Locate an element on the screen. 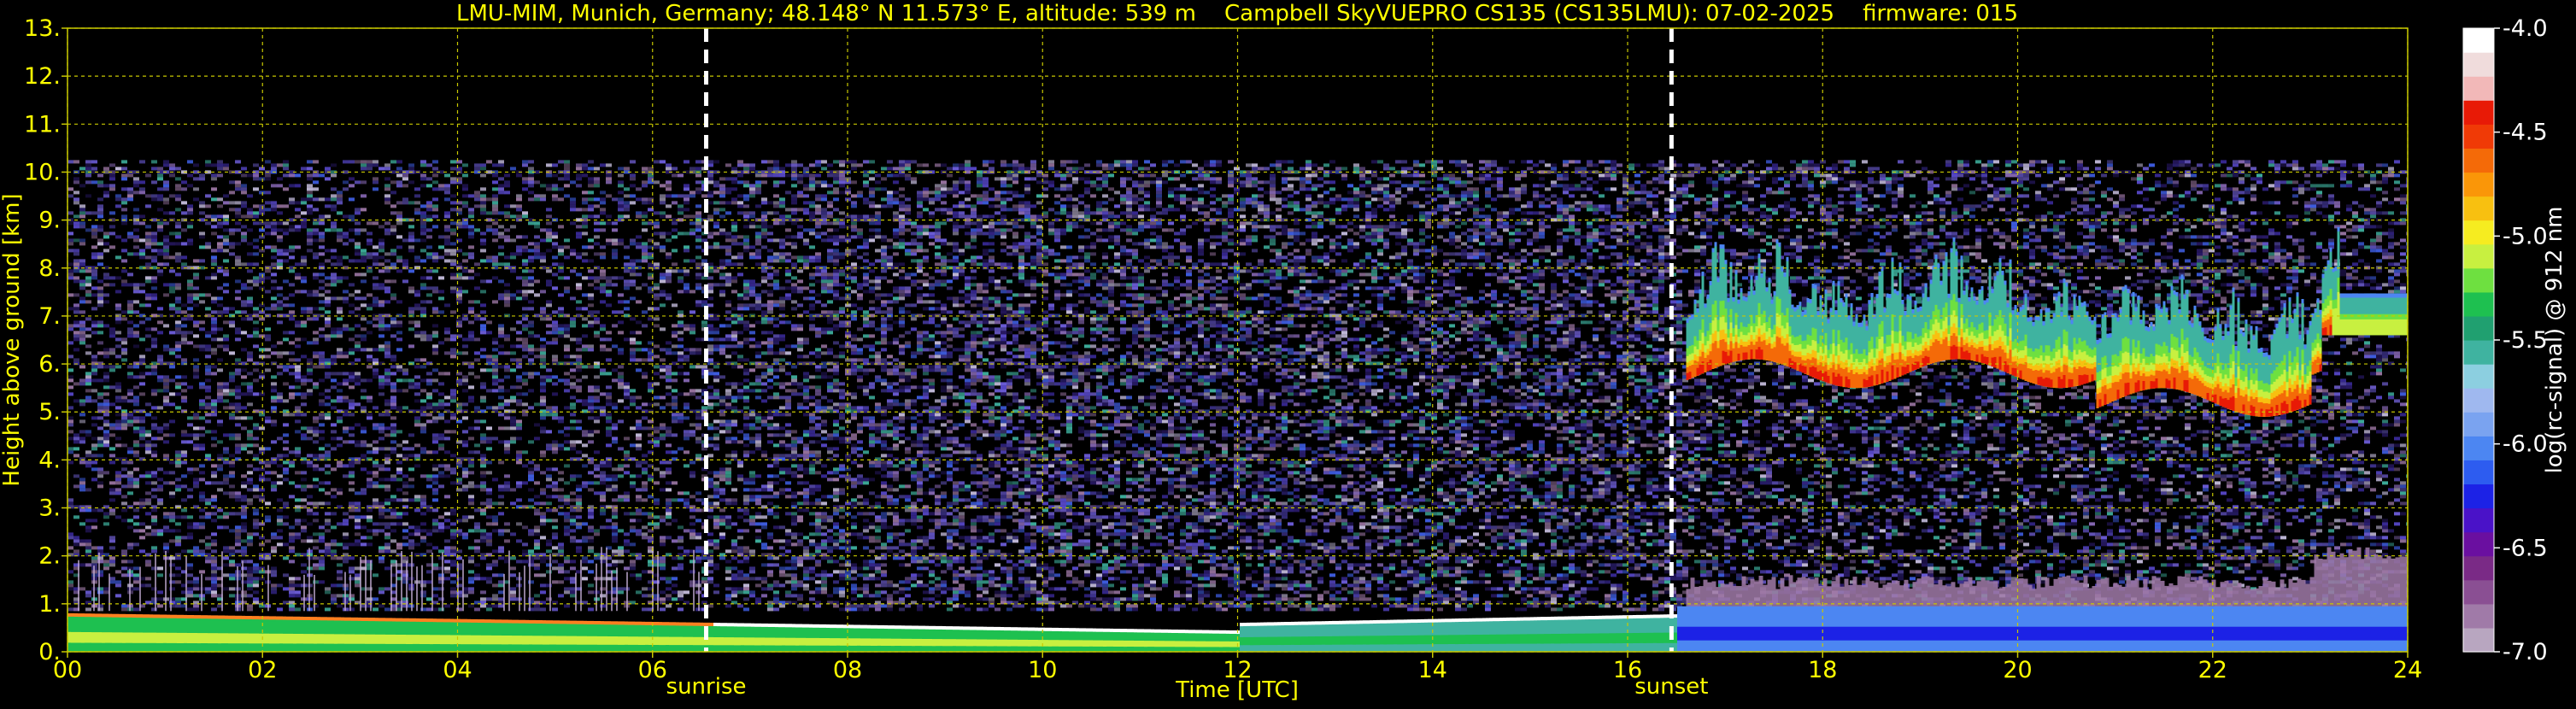 This screenshot has height=709, width=2576. y-tick-label: 11. is located at coordinates (42, 124).